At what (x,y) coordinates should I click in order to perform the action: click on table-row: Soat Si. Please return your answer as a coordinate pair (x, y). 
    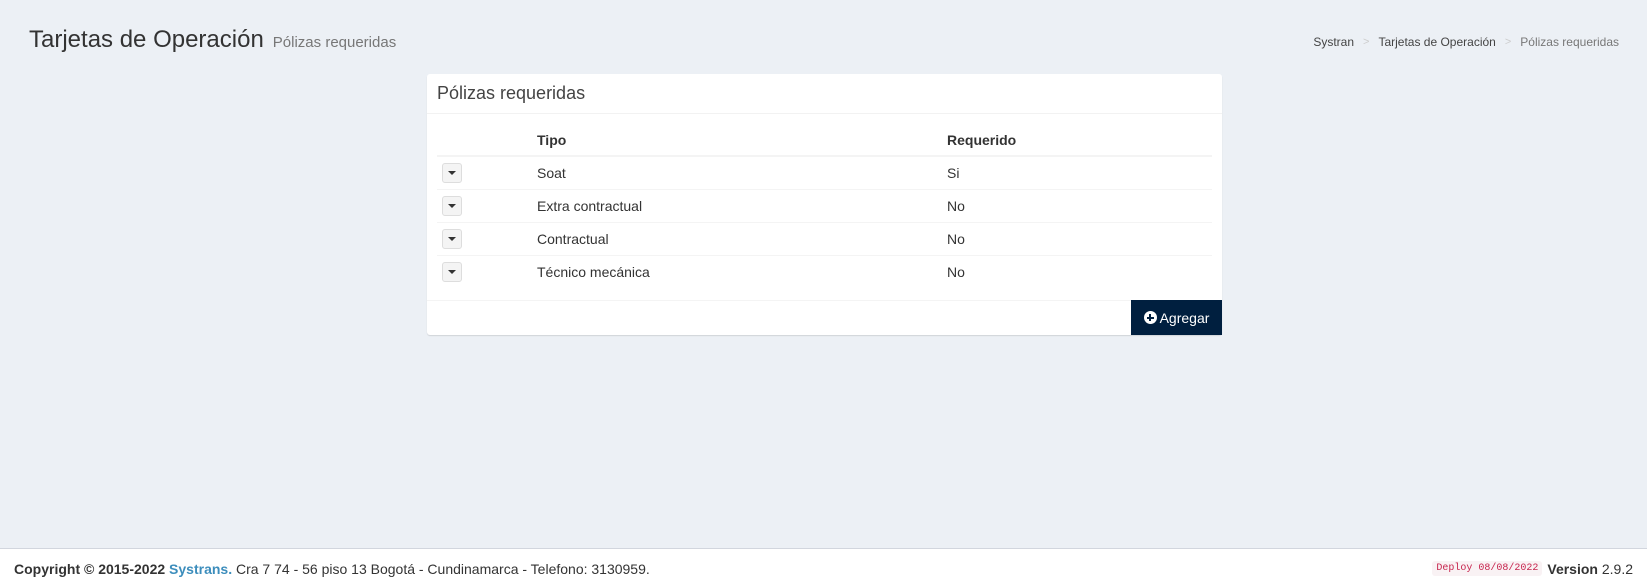
    Looking at the image, I should click on (824, 173).